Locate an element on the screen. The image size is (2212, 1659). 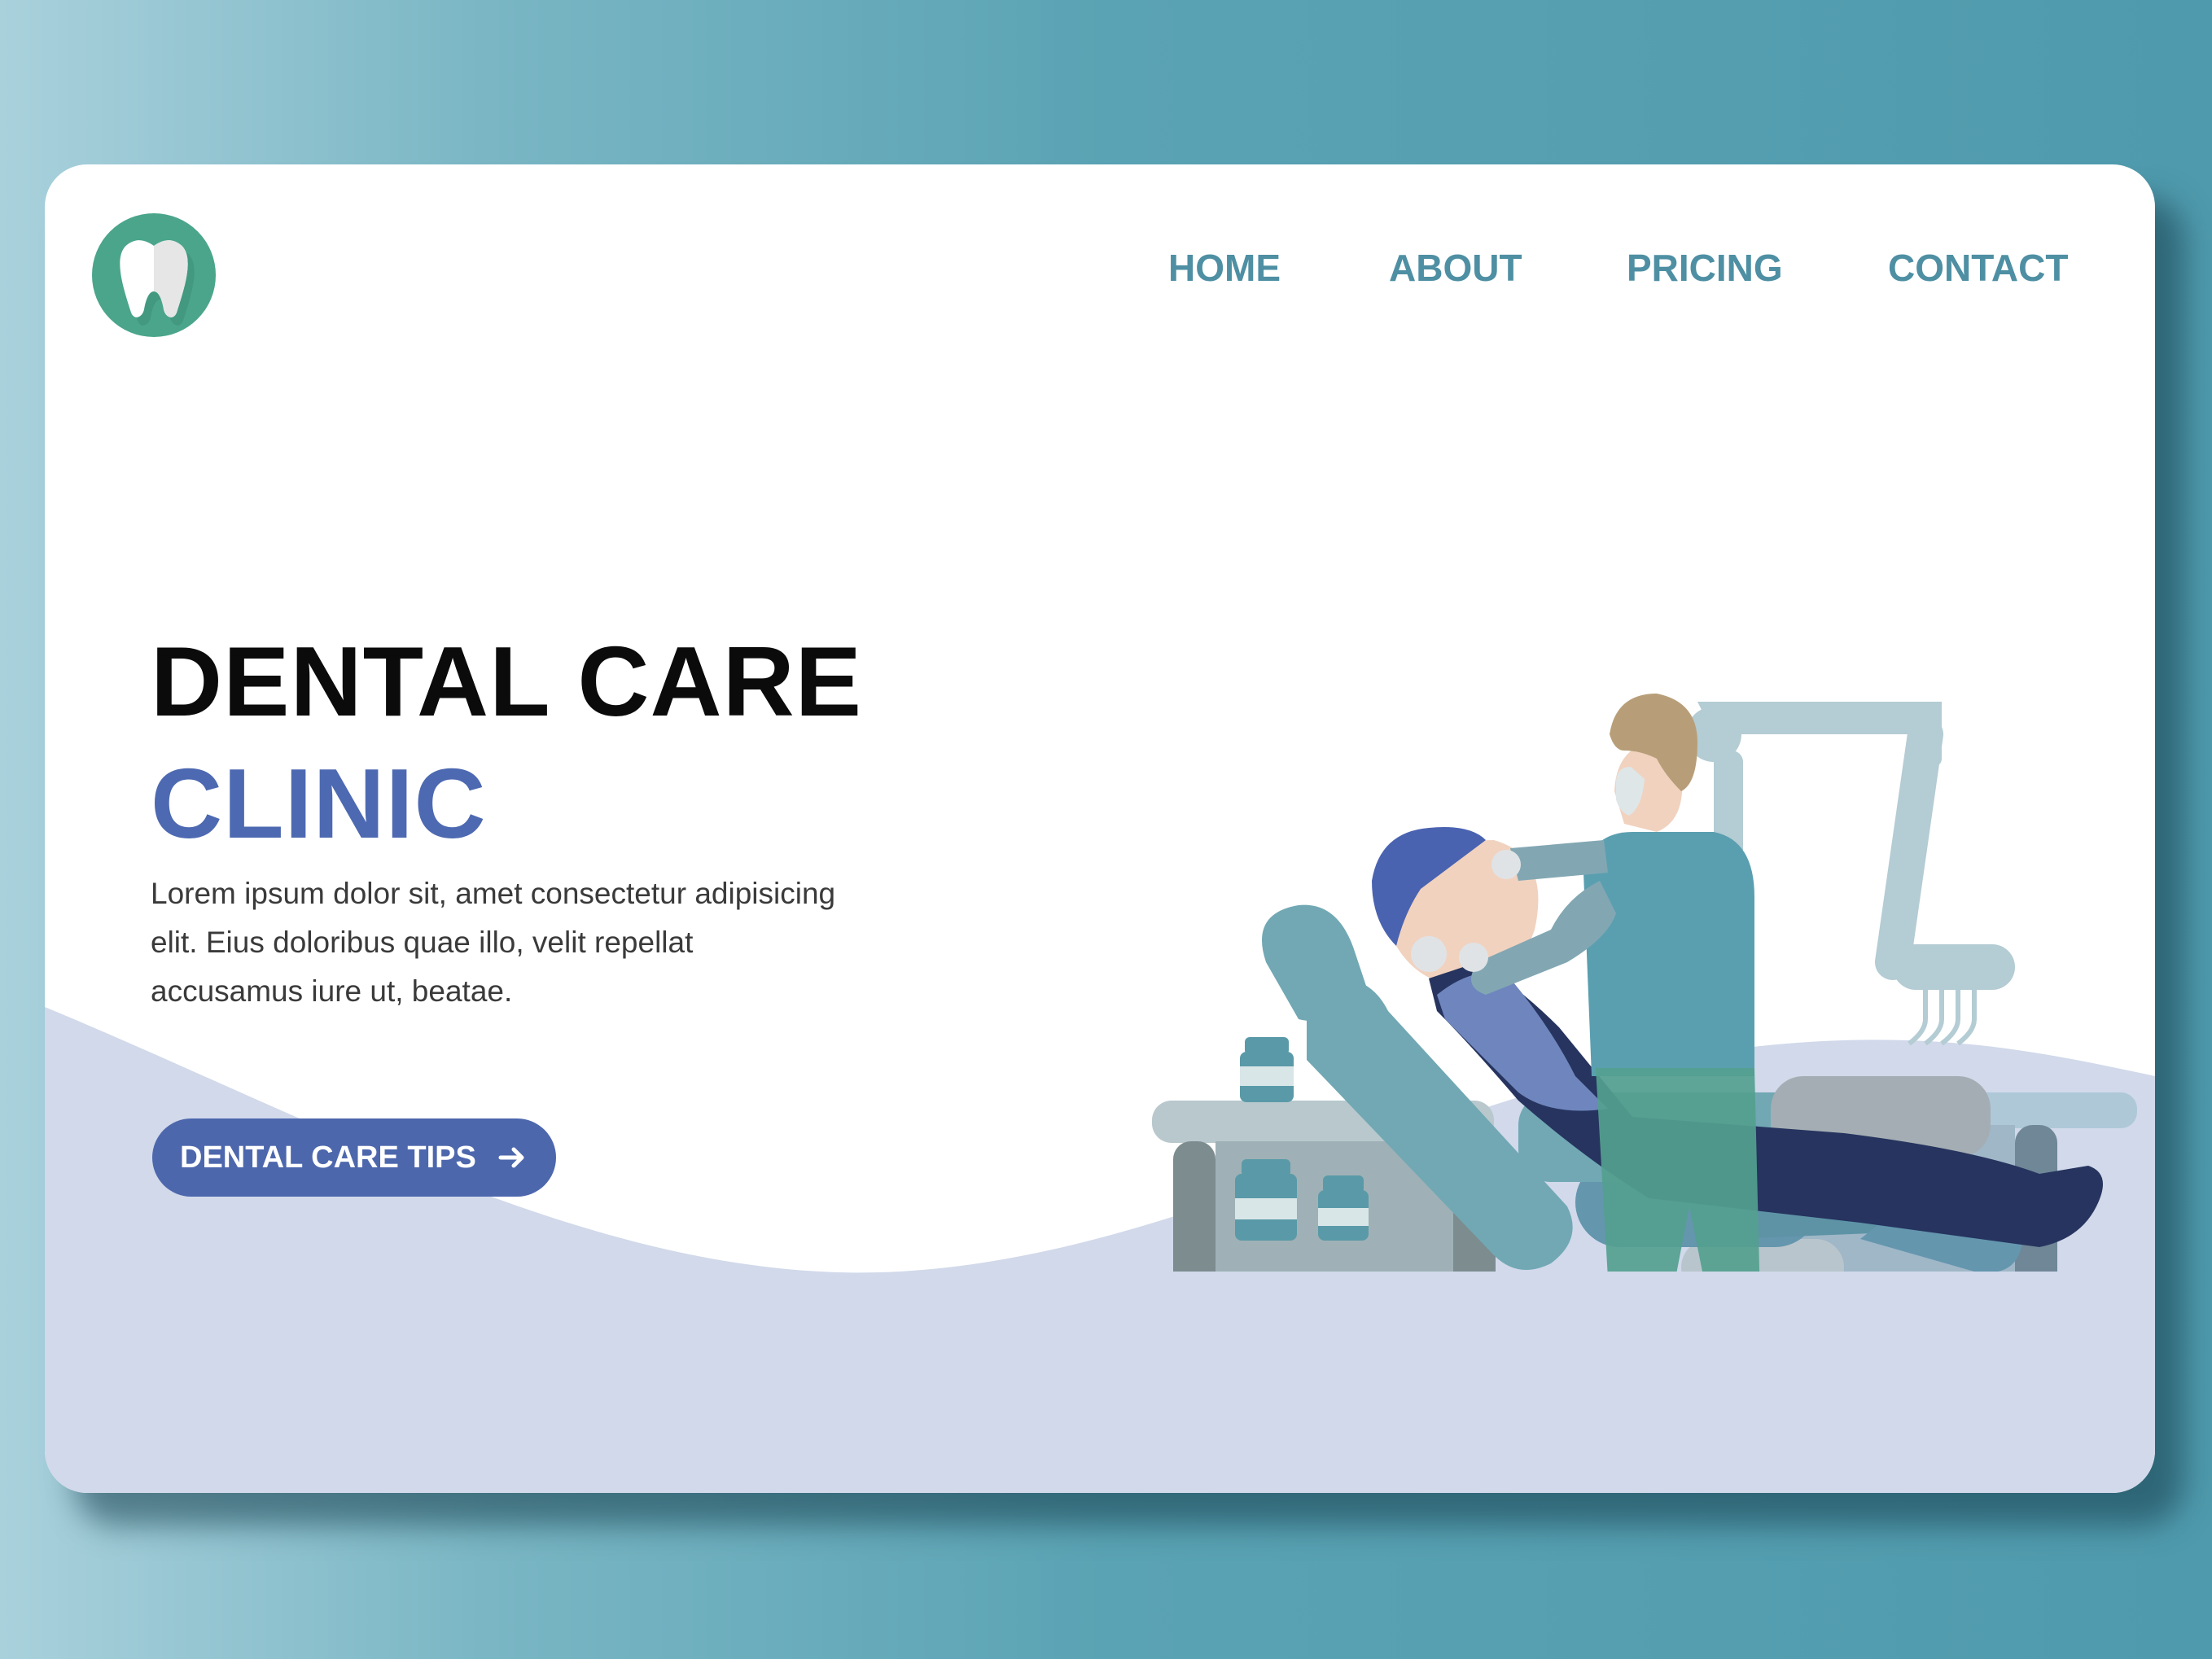
hero-title-line2: CLINIC is located at coordinates (319, 803).